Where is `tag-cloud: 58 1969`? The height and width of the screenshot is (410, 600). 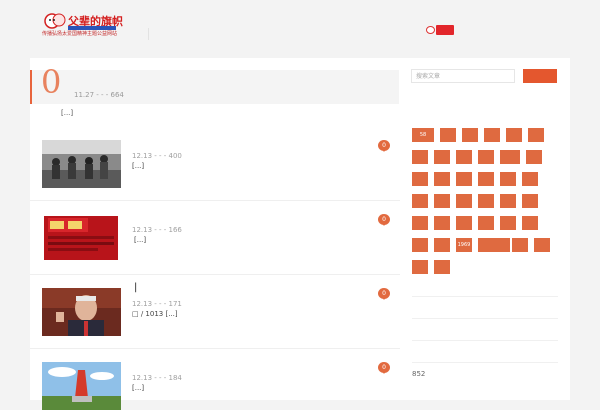
tag-cloud: 58 1969 is located at coordinates (487, 201).